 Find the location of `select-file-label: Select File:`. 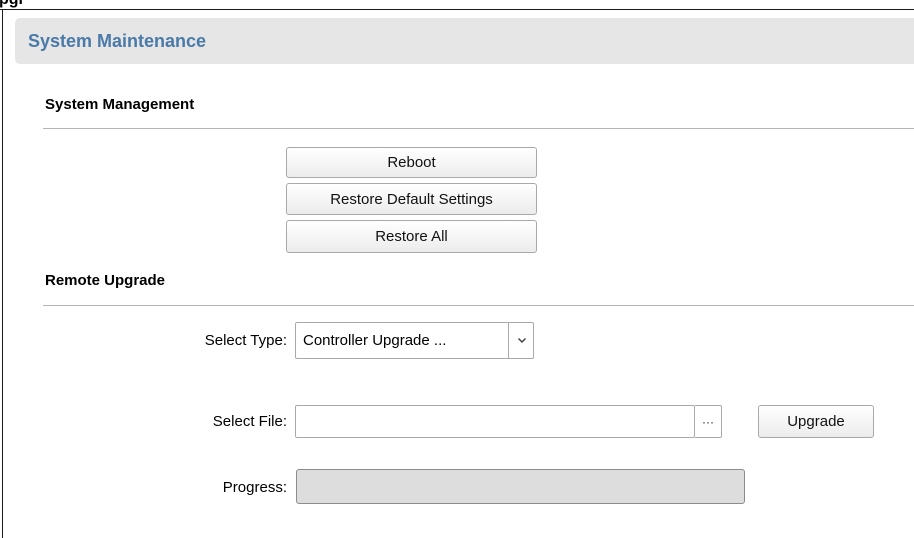

select-file-label: Select File: is located at coordinates (249, 421).